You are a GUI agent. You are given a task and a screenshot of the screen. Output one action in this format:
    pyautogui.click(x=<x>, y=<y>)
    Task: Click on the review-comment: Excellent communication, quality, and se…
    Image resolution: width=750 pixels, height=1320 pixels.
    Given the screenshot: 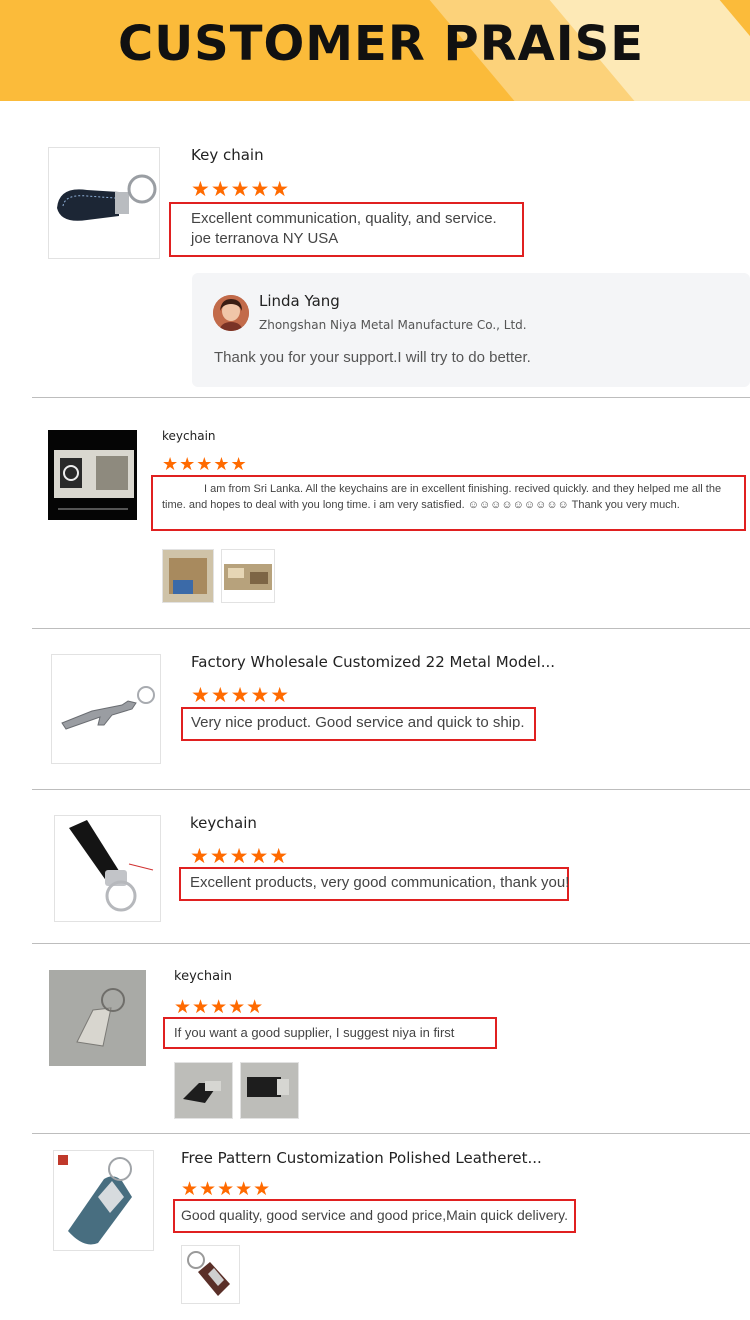 What is the action you would take?
    pyautogui.click(x=344, y=229)
    